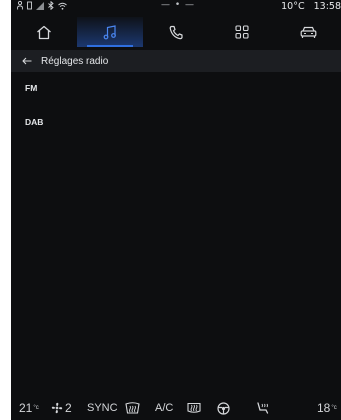 This screenshot has height=420, width=341. I want to click on status-bar: — • — 10°C 13:58, so click(176, 7).